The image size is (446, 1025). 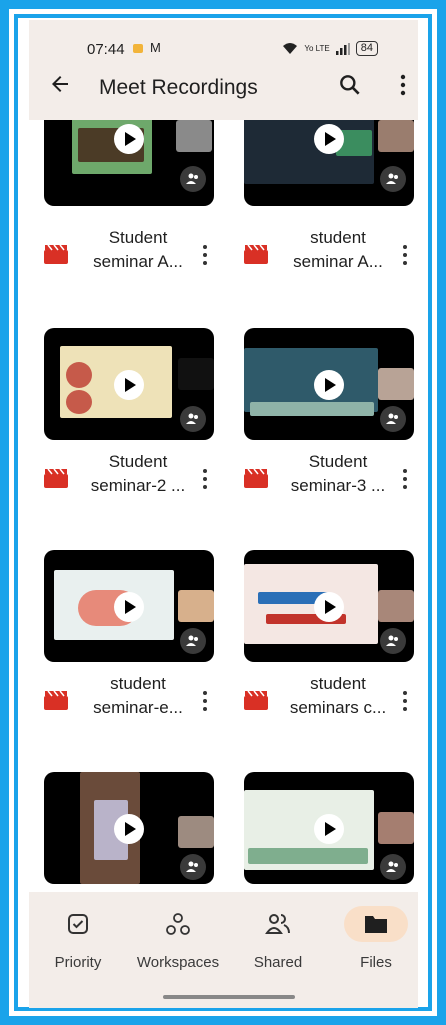 I want to click on wifi-icon, so click(x=290, y=48).